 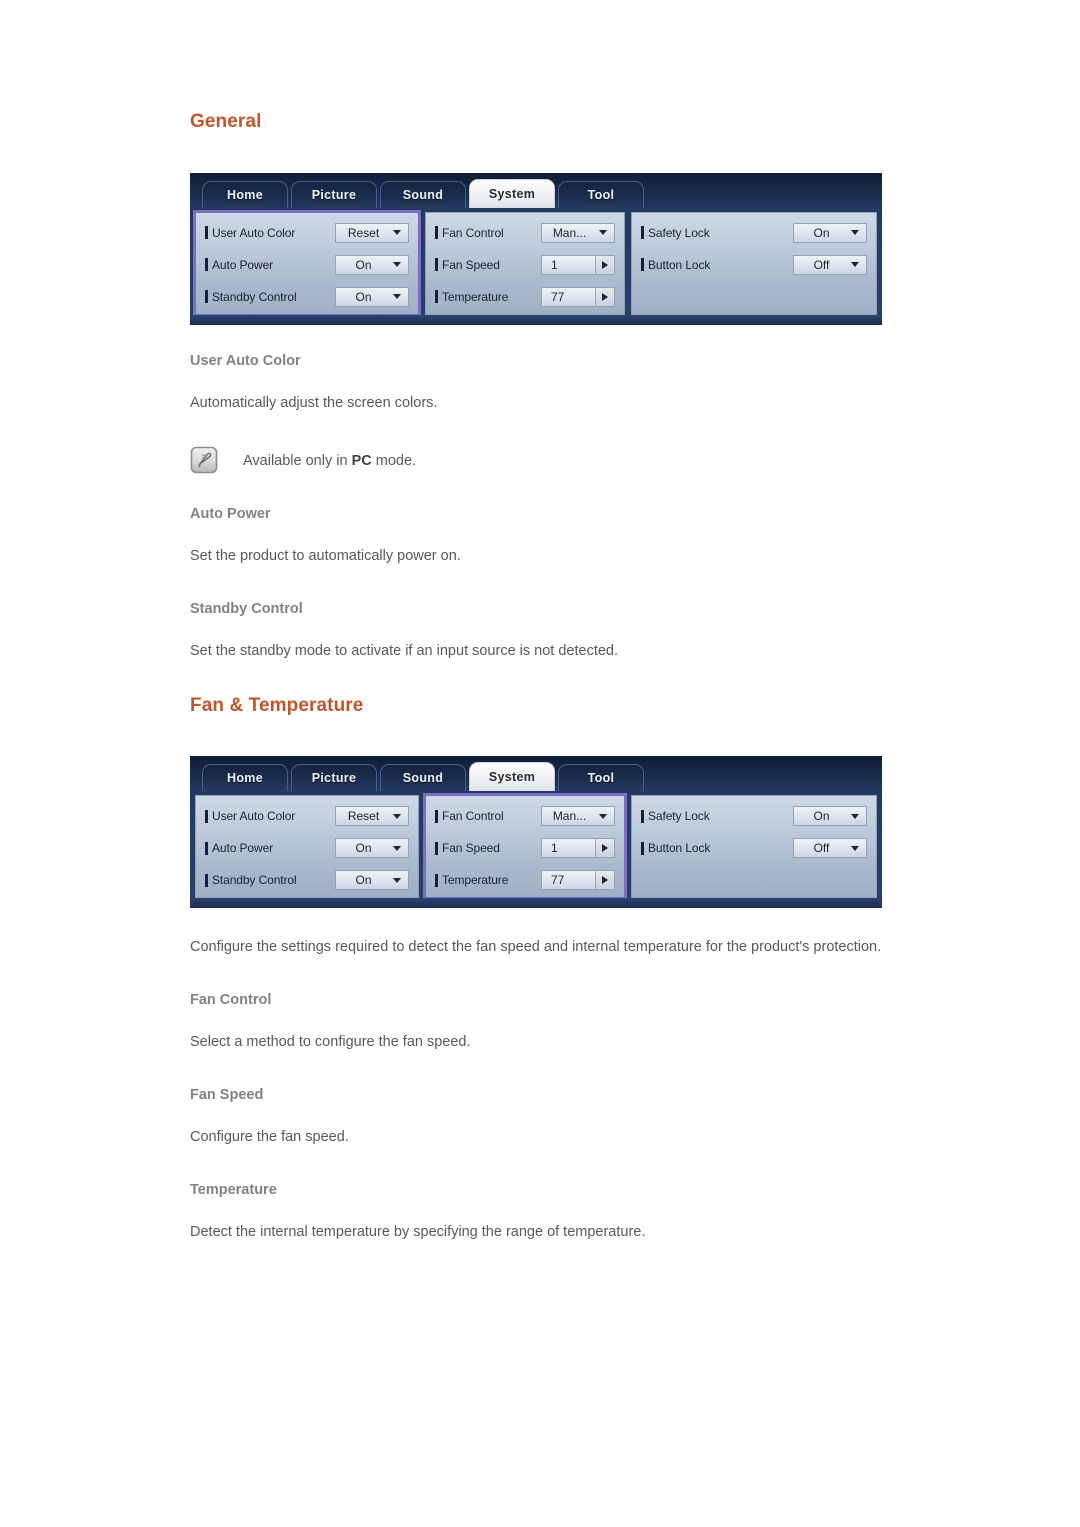 I want to click on osd-row-label: Temperature, so click(x=475, y=296).